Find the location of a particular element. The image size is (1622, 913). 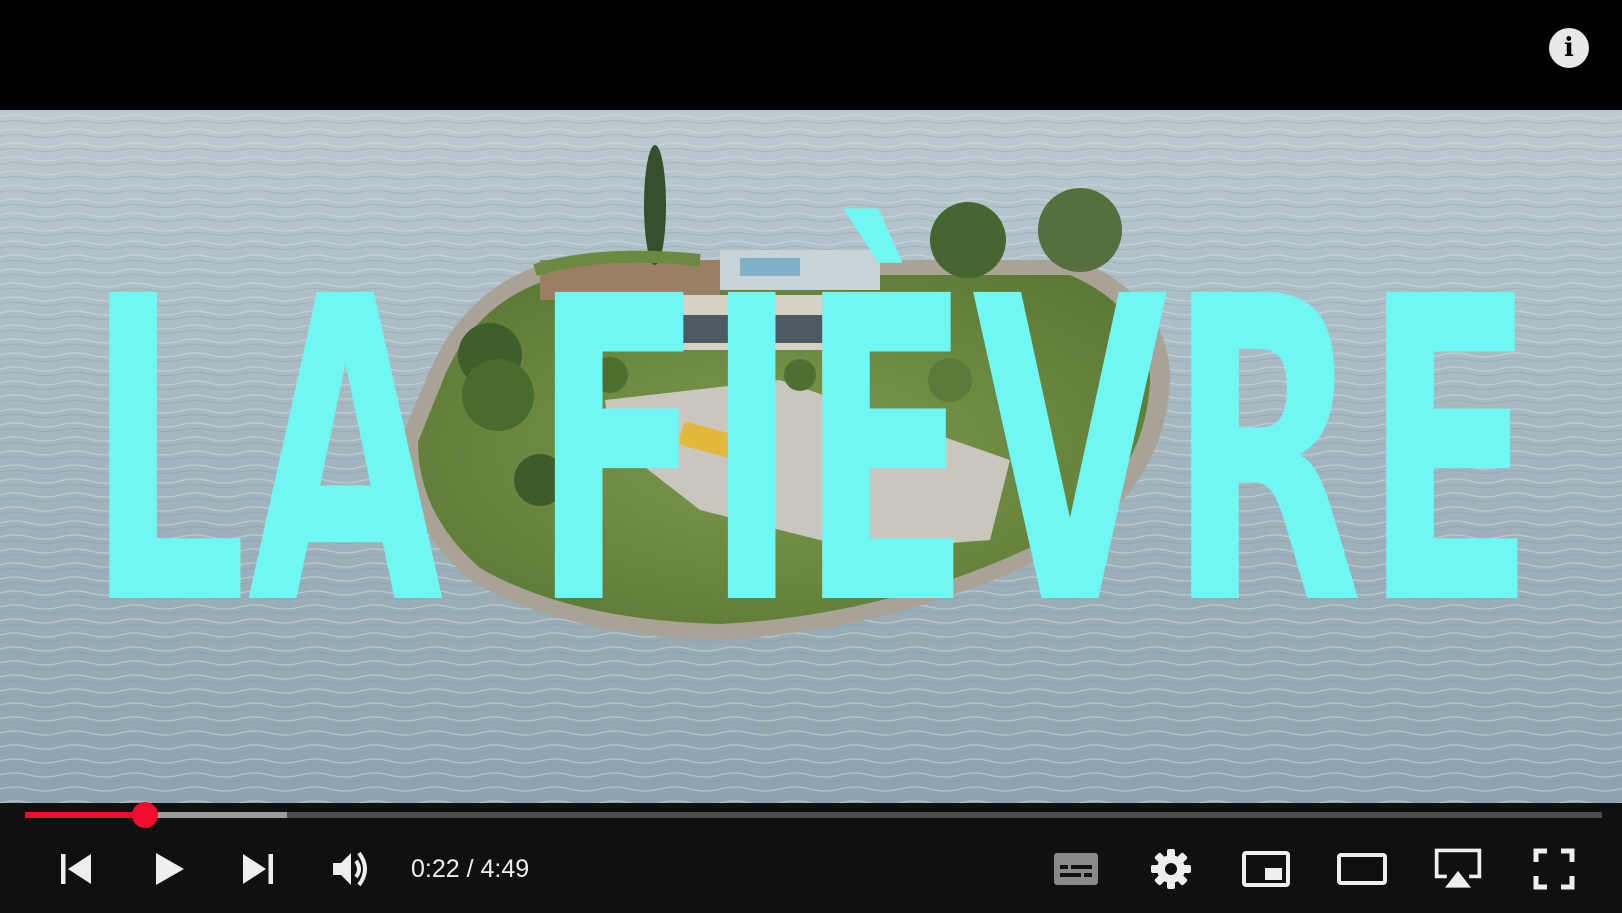

info-icon: i is located at coordinates (1569, 48).